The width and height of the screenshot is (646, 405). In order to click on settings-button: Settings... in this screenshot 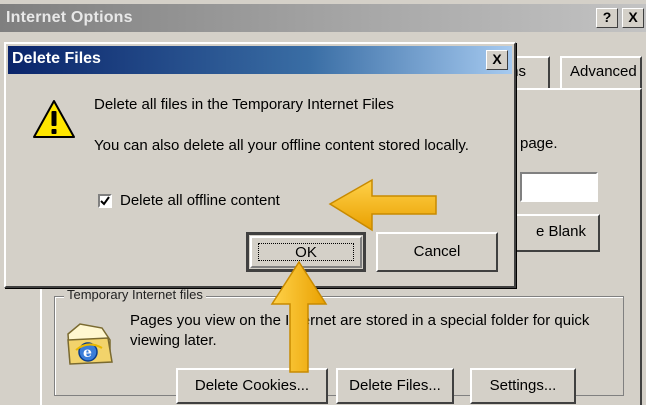, I will do `click(523, 386)`.